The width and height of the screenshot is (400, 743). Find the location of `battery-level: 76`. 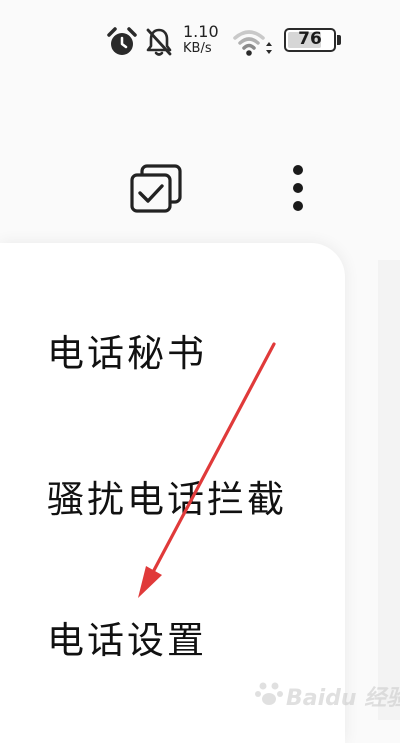

battery-level: 76 is located at coordinates (310, 39).